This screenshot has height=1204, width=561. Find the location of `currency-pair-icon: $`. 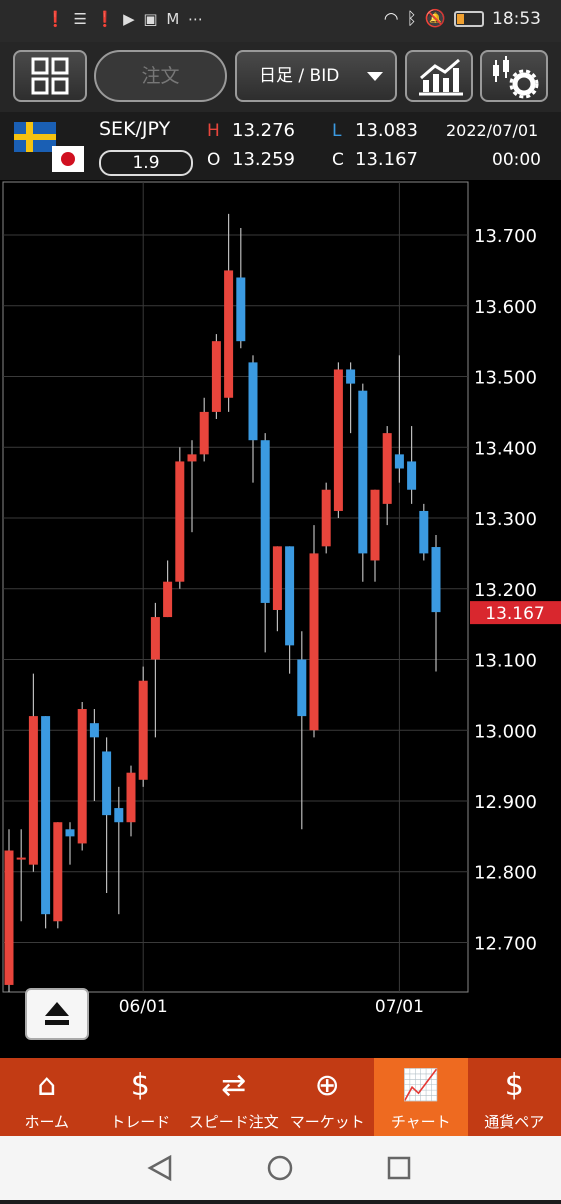

currency-pair-icon: $ is located at coordinates (514, 1086).